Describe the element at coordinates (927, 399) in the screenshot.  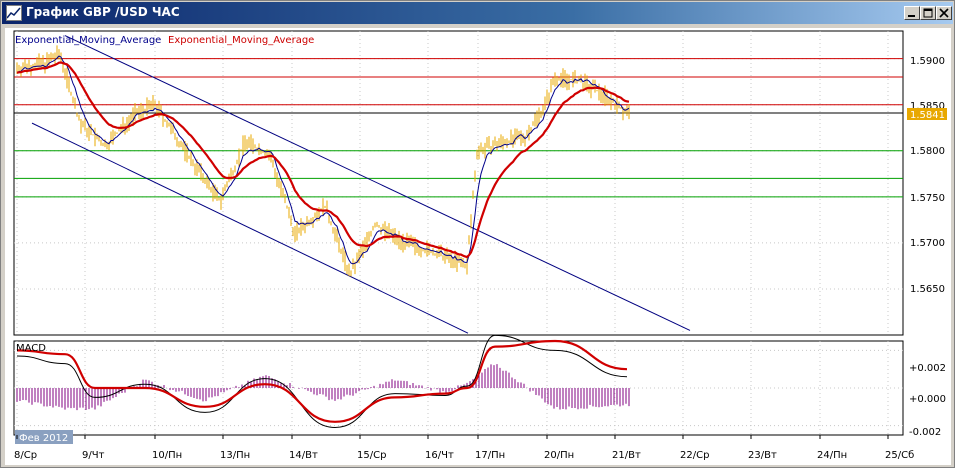
I see `macd-axis-label: +0.000` at that location.